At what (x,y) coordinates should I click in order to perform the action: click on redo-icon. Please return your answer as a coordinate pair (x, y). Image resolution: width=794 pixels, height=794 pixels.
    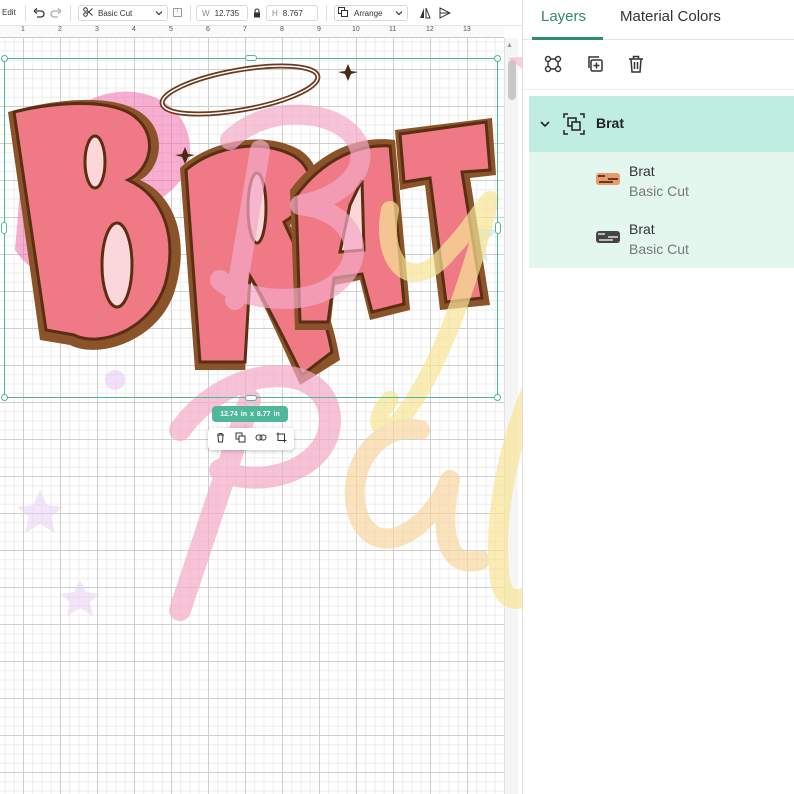
    Looking at the image, I should click on (56, 13).